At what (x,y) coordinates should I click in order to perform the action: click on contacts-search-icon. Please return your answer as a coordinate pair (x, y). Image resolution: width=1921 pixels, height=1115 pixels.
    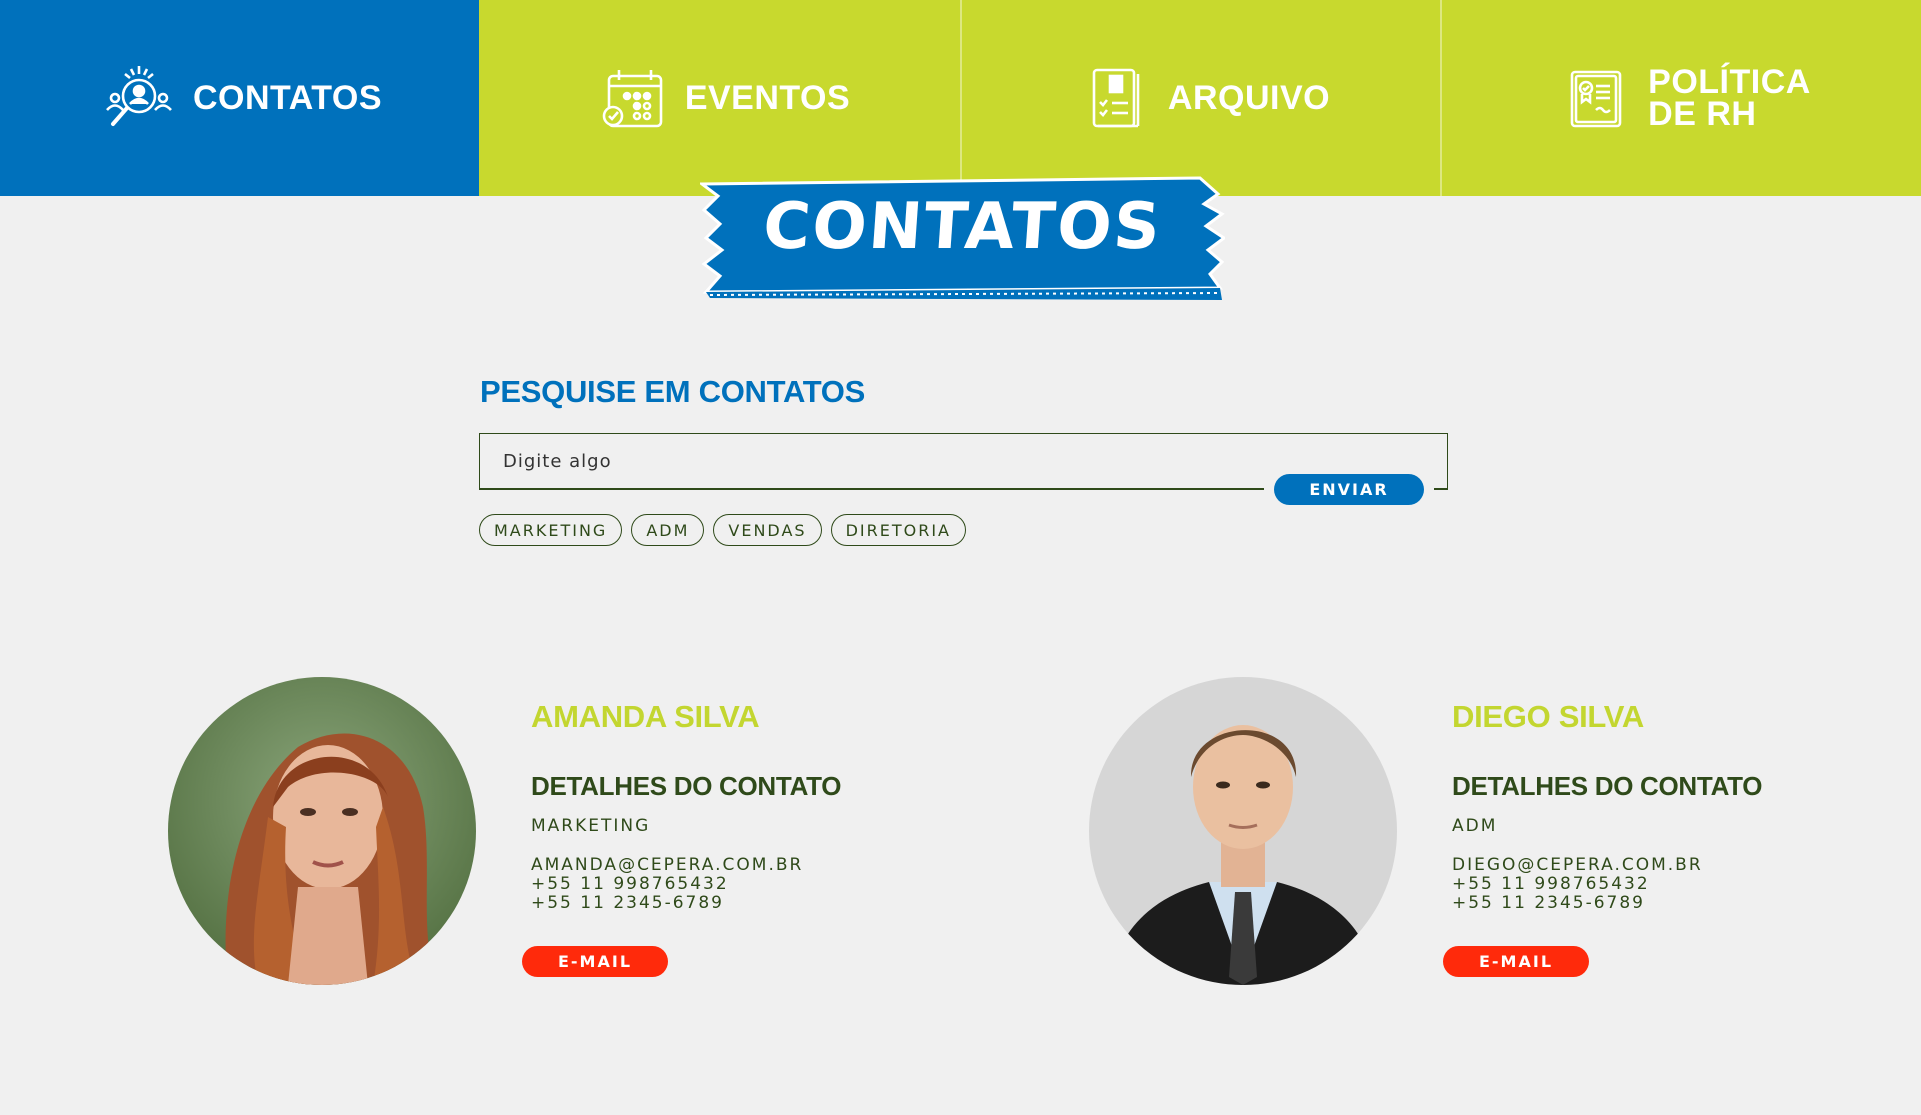
    Looking at the image, I should click on (139, 98).